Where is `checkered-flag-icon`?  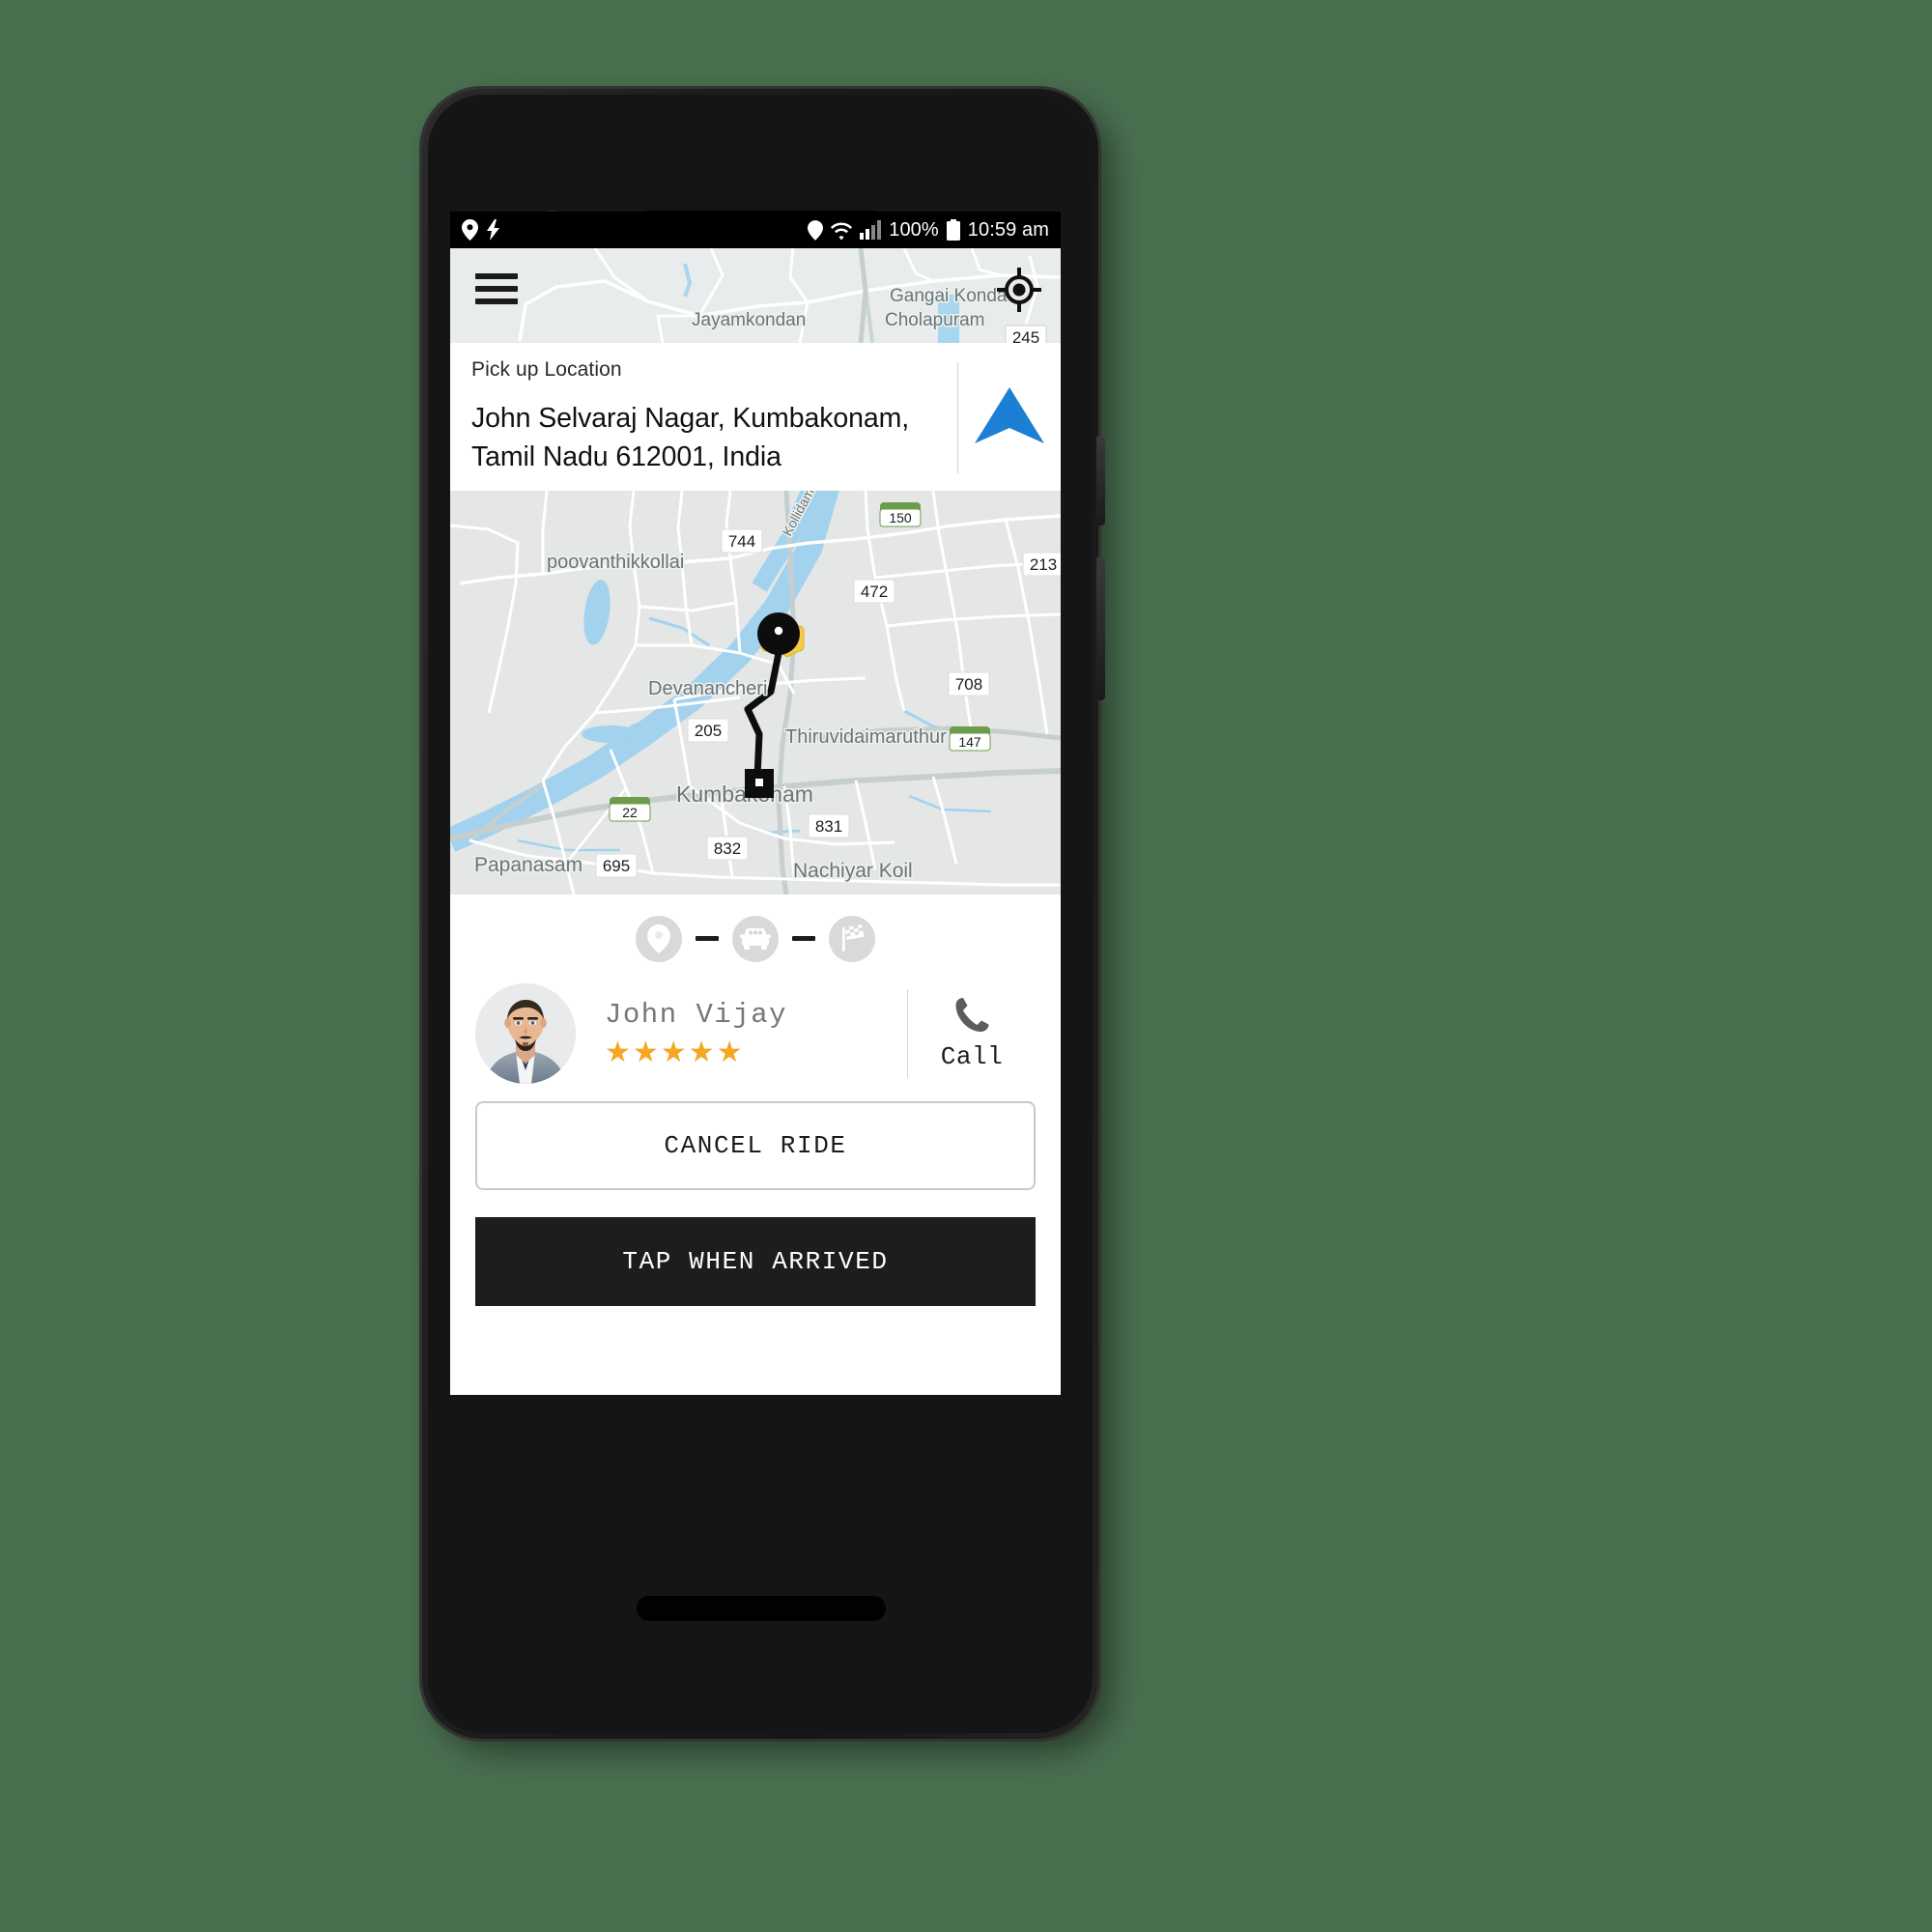 checkered-flag-icon is located at coordinates (853, 937).